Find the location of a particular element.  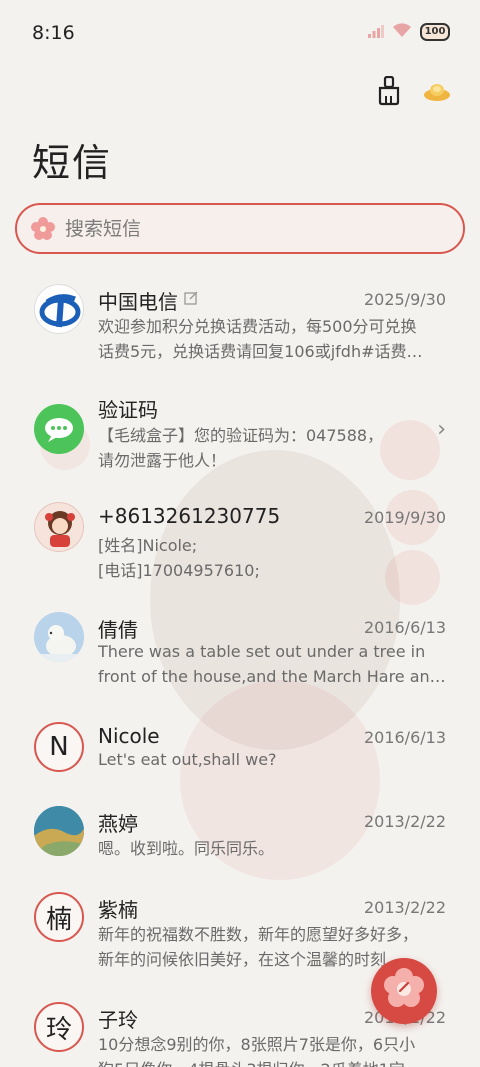

gold-ingot-icon is located at coordinates (437, 91).